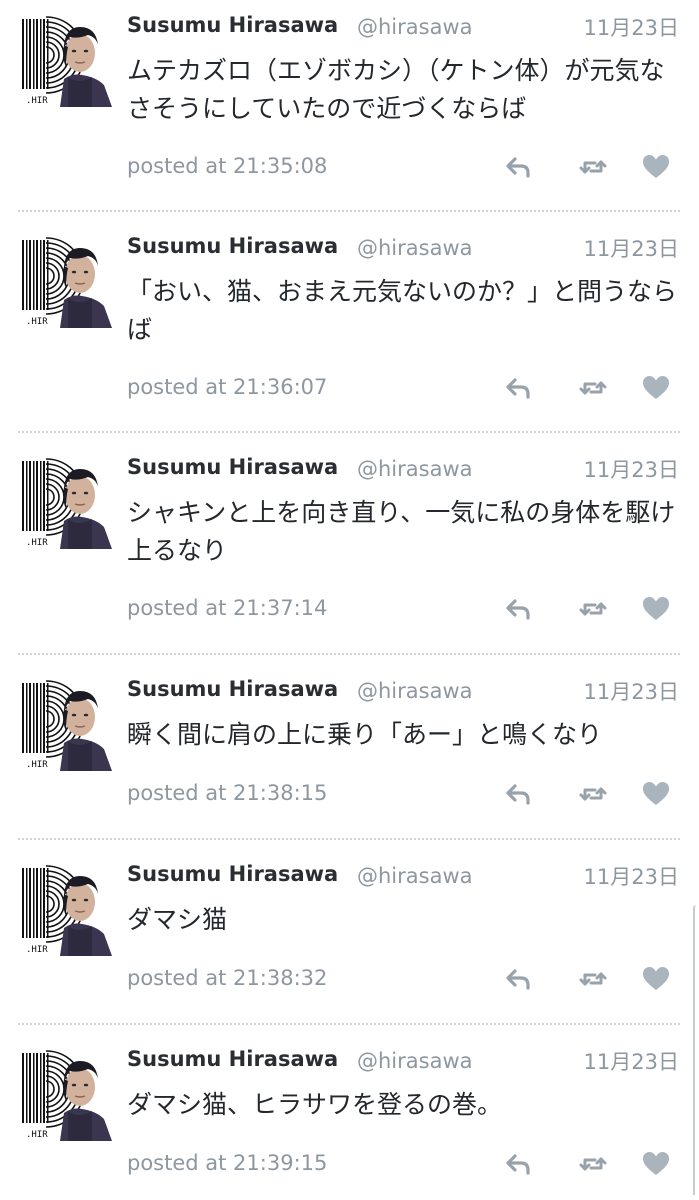  Describe the element at coordinates (365, 734) in the screenshot. I see `tweet-text: 瞬く間に肩の上に乗り「あー」と鳴くなり` at that location.